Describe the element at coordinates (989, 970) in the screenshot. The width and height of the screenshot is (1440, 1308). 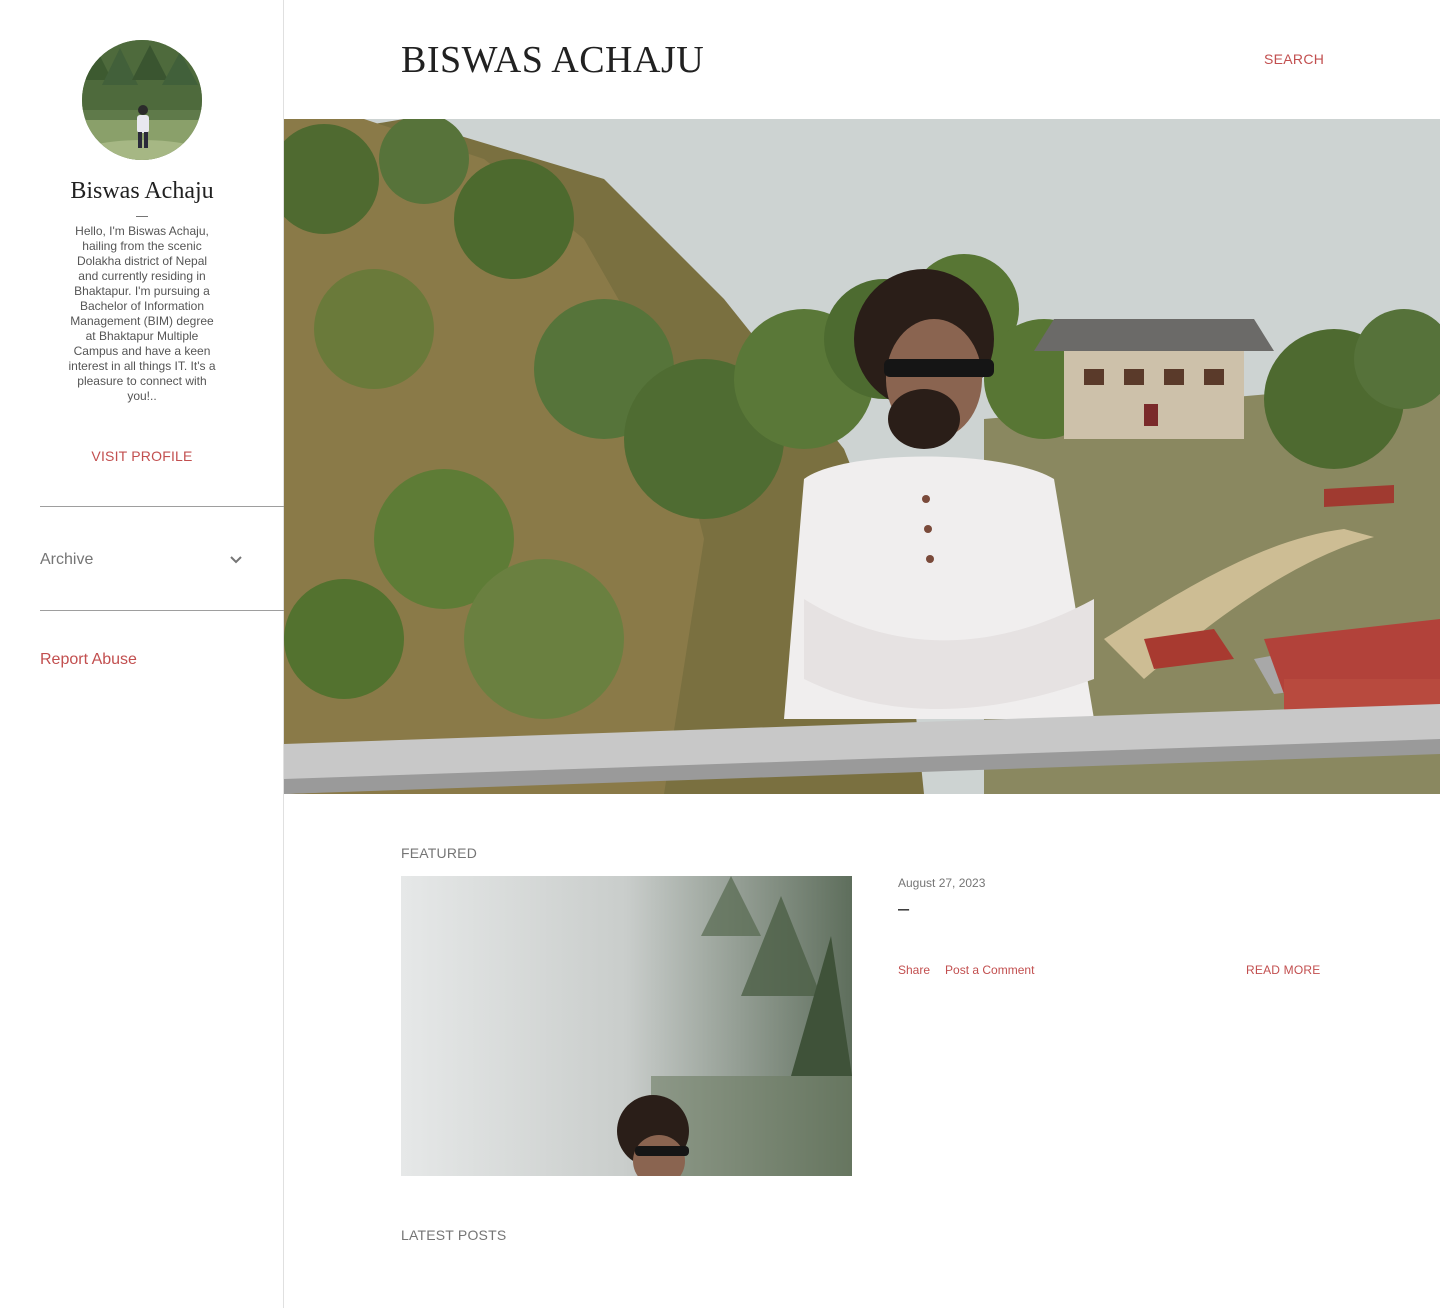
I see `post-comment-link: Post a Comment` at that location.